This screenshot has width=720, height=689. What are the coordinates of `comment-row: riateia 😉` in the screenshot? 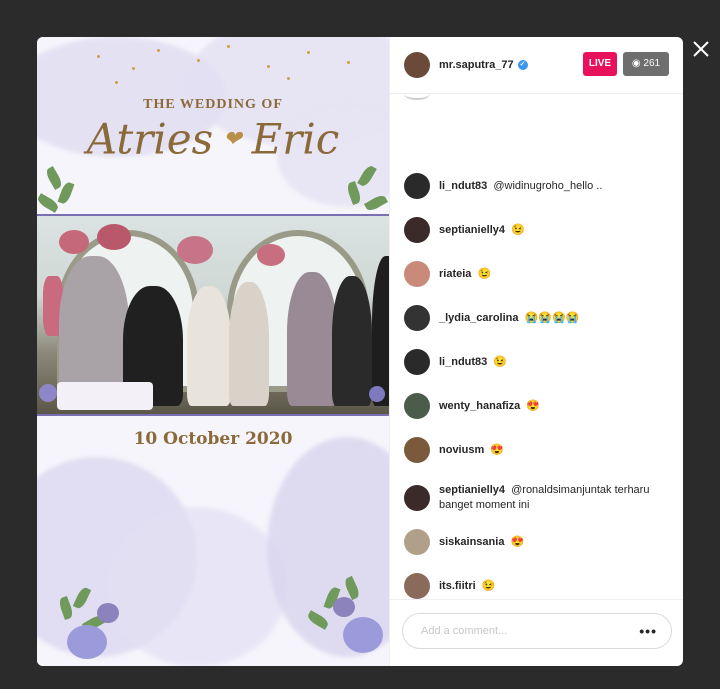 It's located at (537, 274).